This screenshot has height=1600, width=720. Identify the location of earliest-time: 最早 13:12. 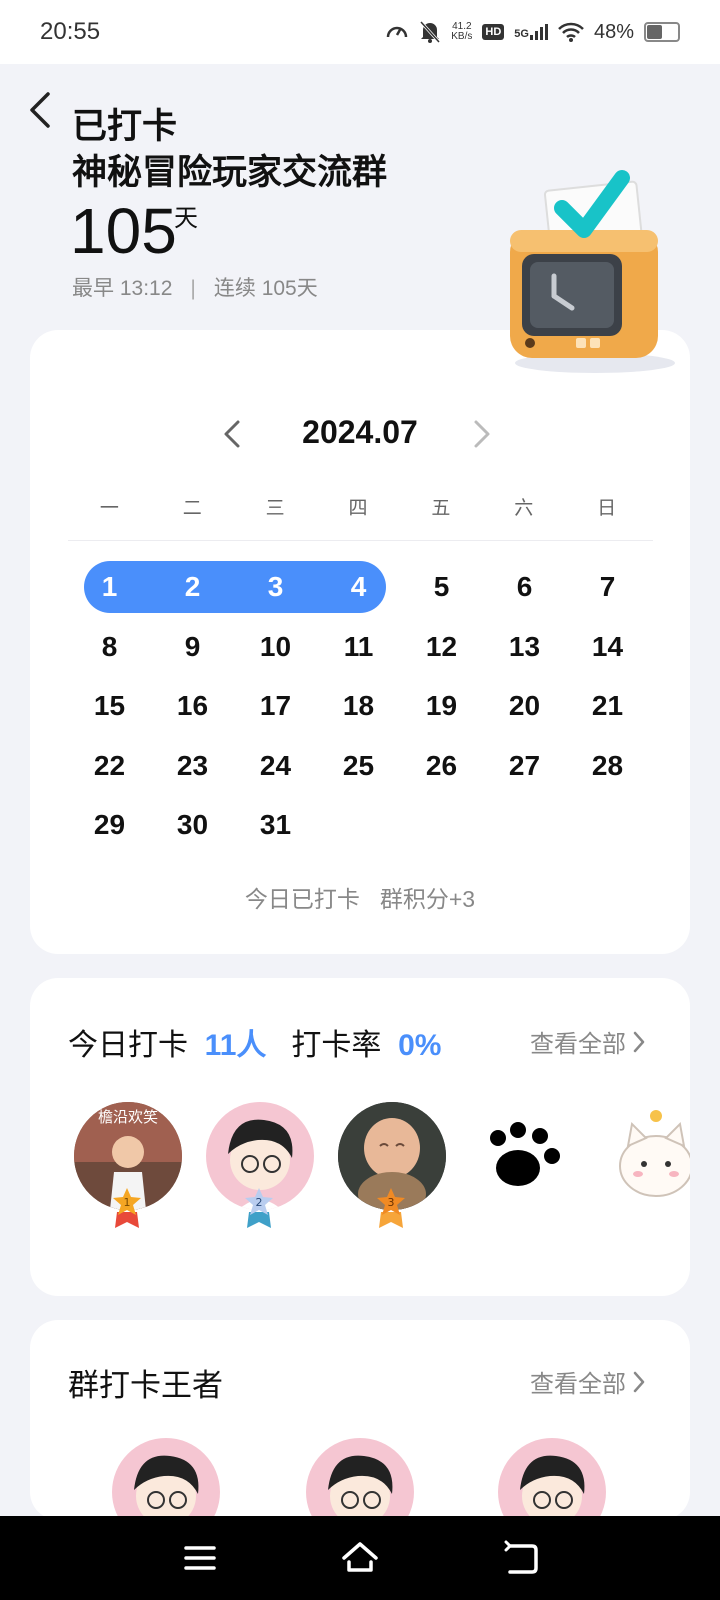
(122, 288).